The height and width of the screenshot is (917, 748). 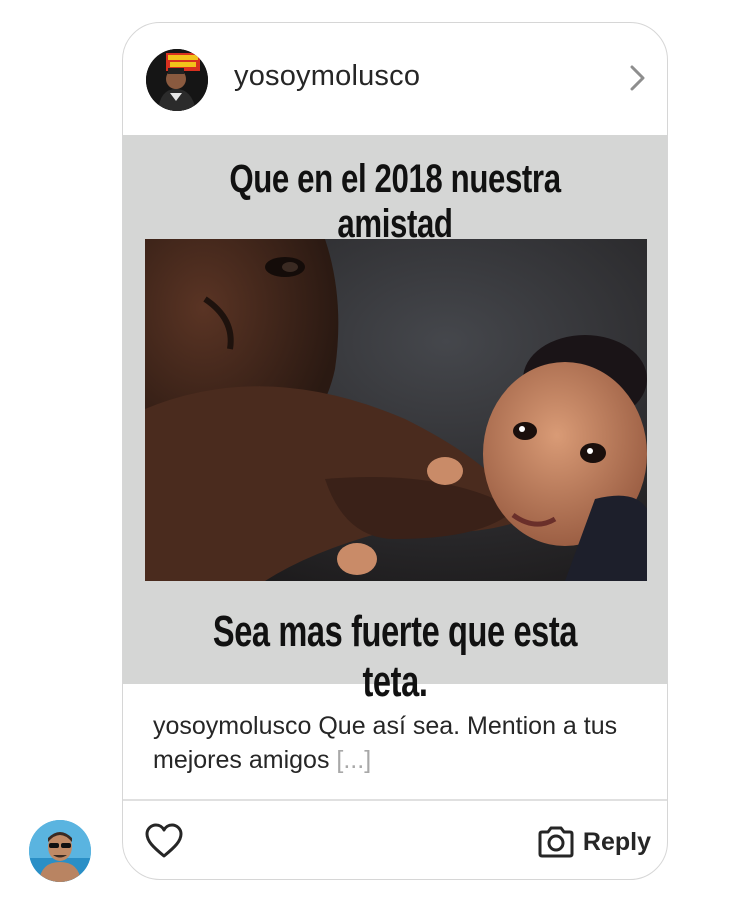 What do you see at coordinates (353, 760) in the screenshot?
I see `caption-more-link: [...]` at bounding box center [353, 760].